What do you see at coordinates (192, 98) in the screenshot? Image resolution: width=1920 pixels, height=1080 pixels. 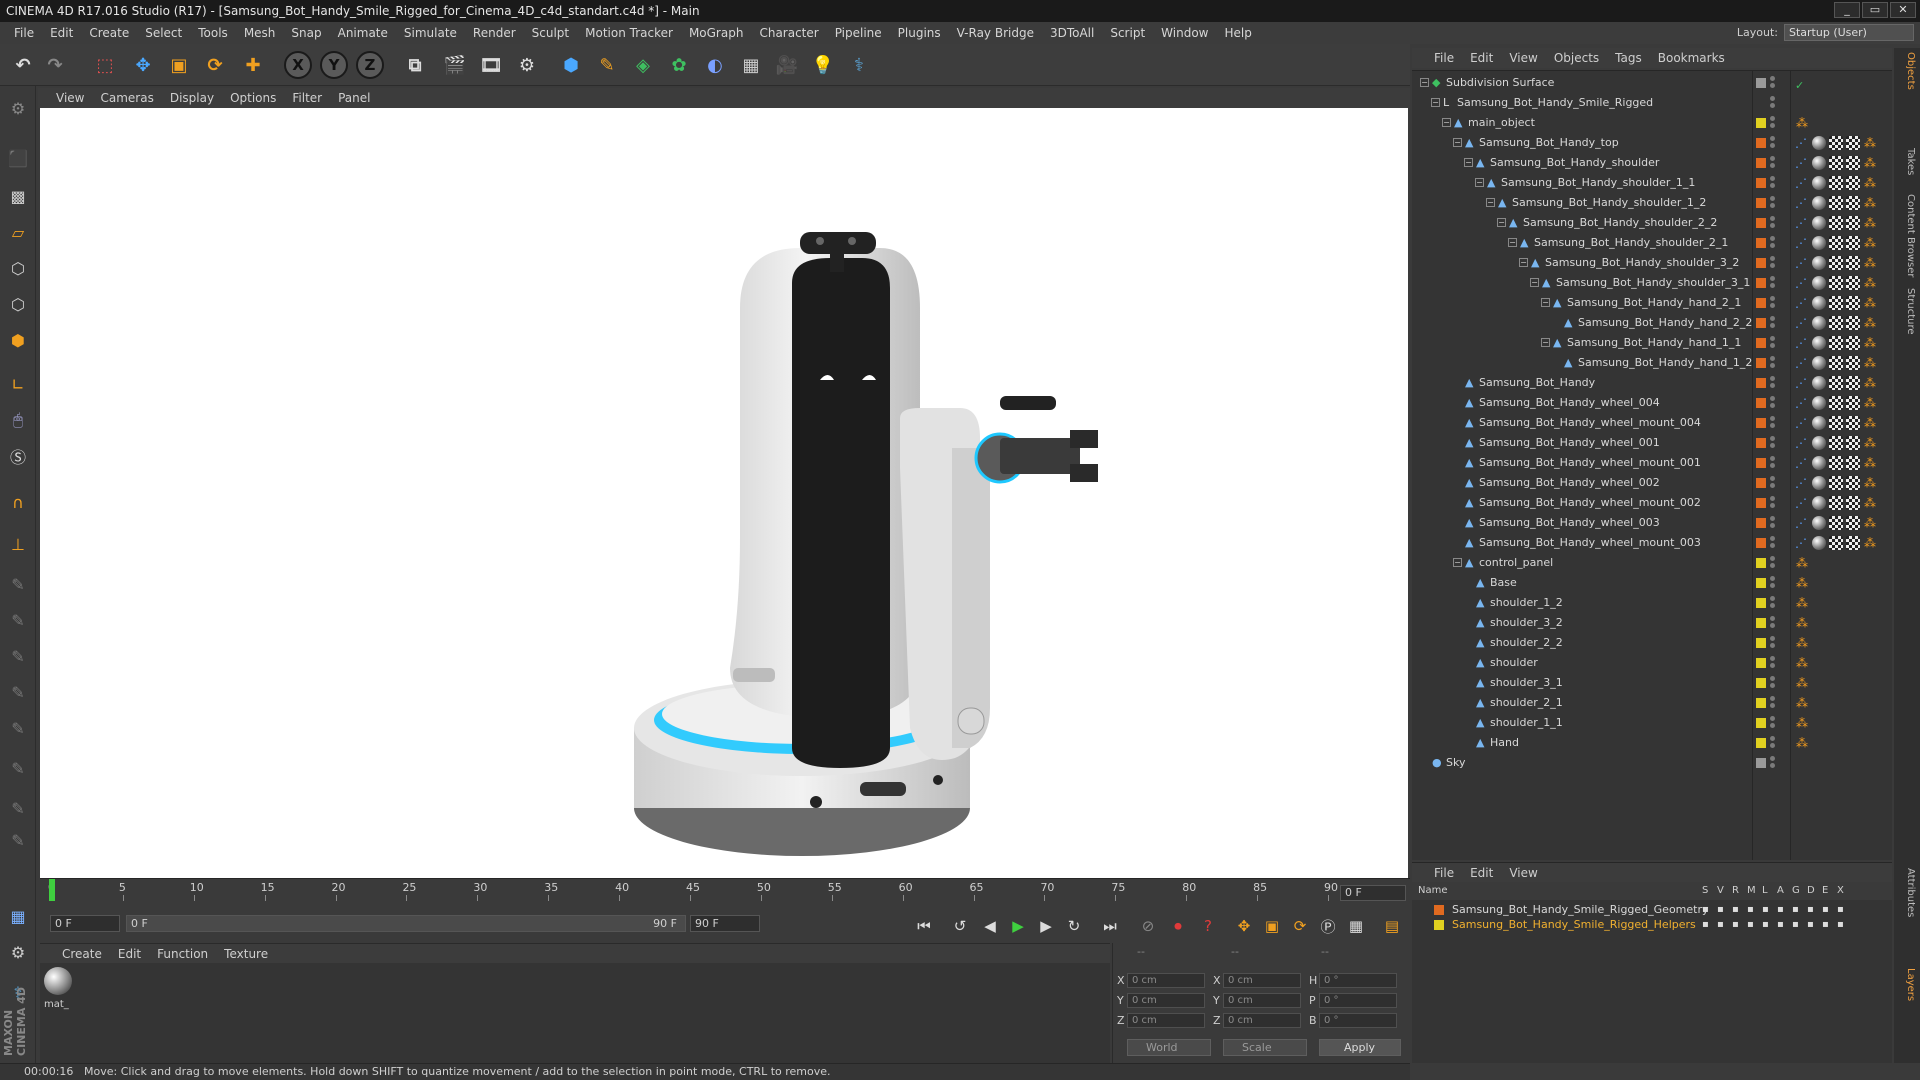 I see `viewport-menu-display: Display` at bounding box center [192, 98].